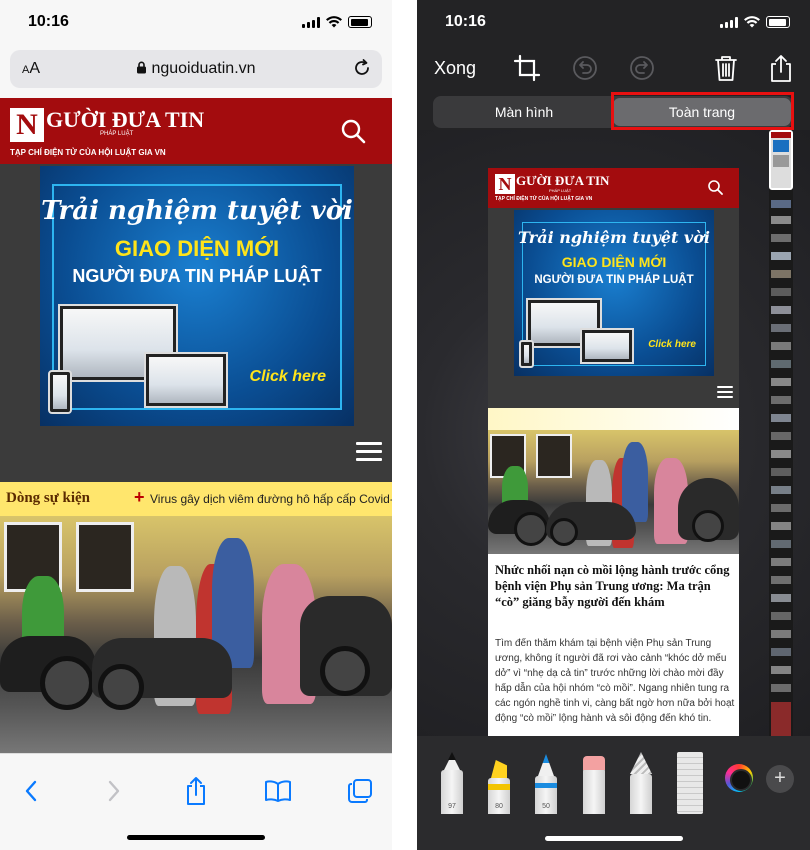 The width and height of the screenshot is (810, 850). Describe the element at coordinates (139, 497) in the screenshot. I see `plus-icon: +` at that location.